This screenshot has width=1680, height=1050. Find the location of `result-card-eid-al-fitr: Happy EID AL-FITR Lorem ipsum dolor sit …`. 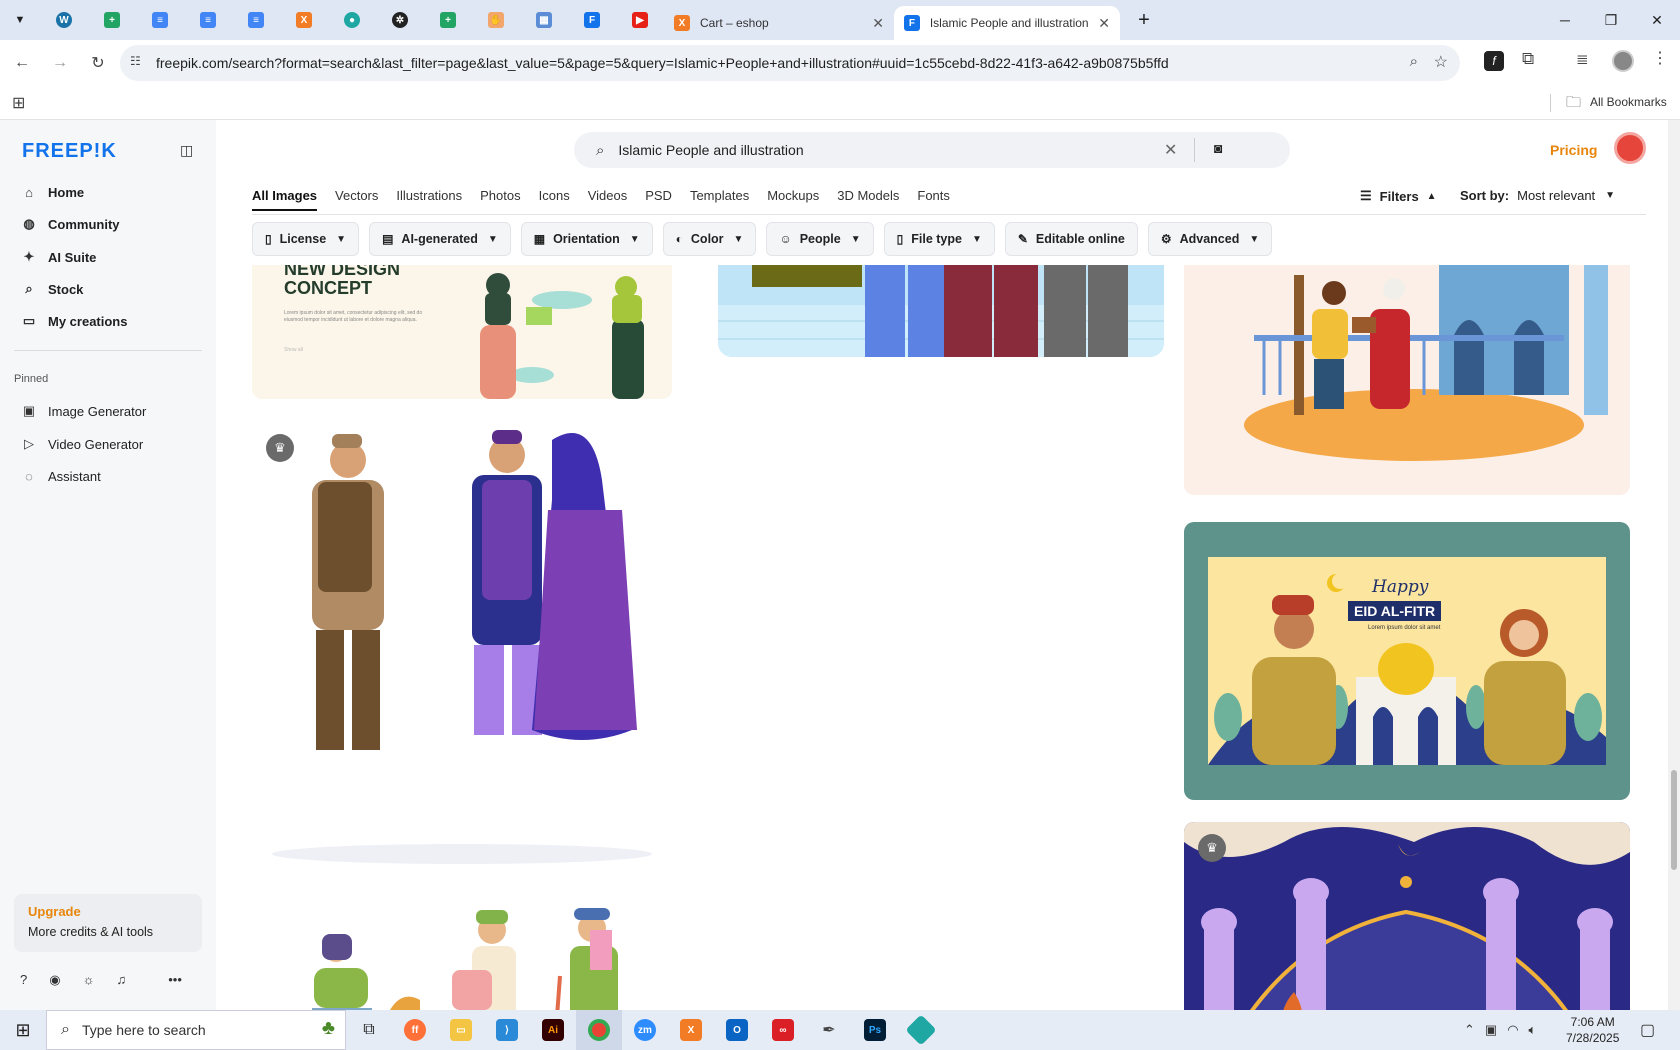

result-card-eid-al-fitr: Happy EID AL-FITR Lorem ipsum dolor sit … is located at coordinates (1407, 661).